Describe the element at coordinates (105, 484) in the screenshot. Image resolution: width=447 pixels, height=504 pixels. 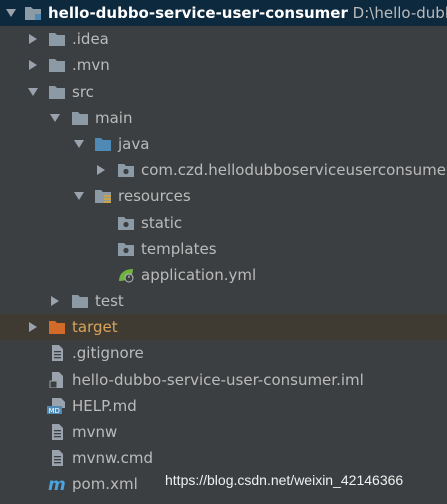
I see `tree-item-label: pom.xml` at that location.